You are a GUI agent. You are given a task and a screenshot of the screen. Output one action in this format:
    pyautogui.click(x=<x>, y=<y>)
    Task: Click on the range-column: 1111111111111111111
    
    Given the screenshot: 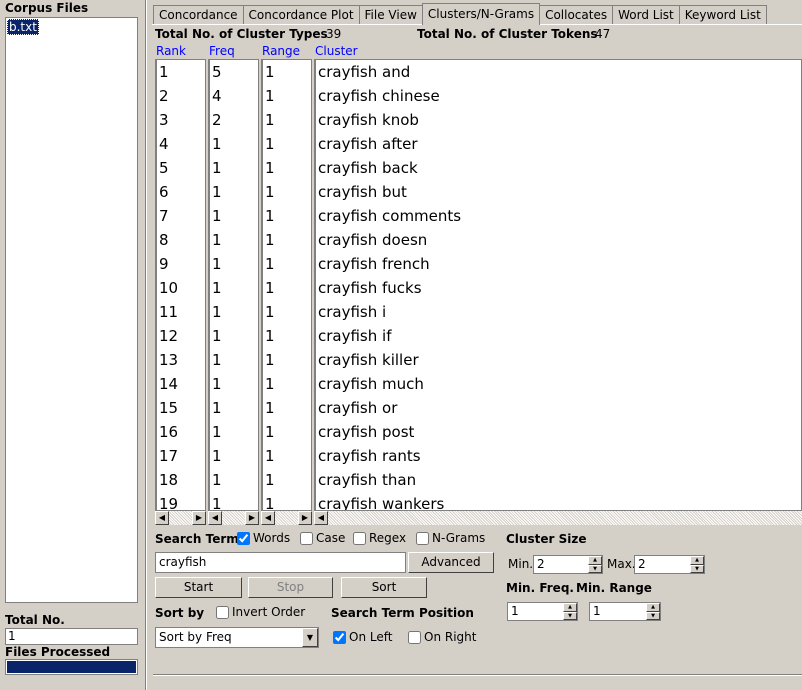 What is the action you would take?
    pyautogui.click(x=286, y=285)
    